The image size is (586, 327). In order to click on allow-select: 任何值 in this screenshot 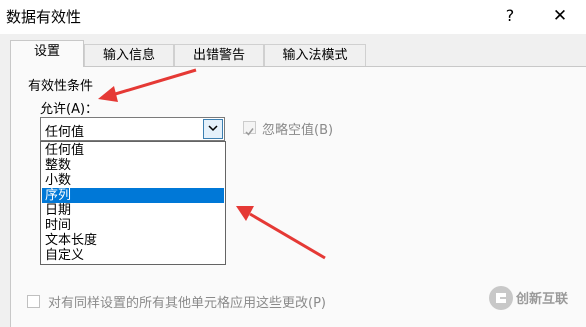, I will do `click(132, 129)`.